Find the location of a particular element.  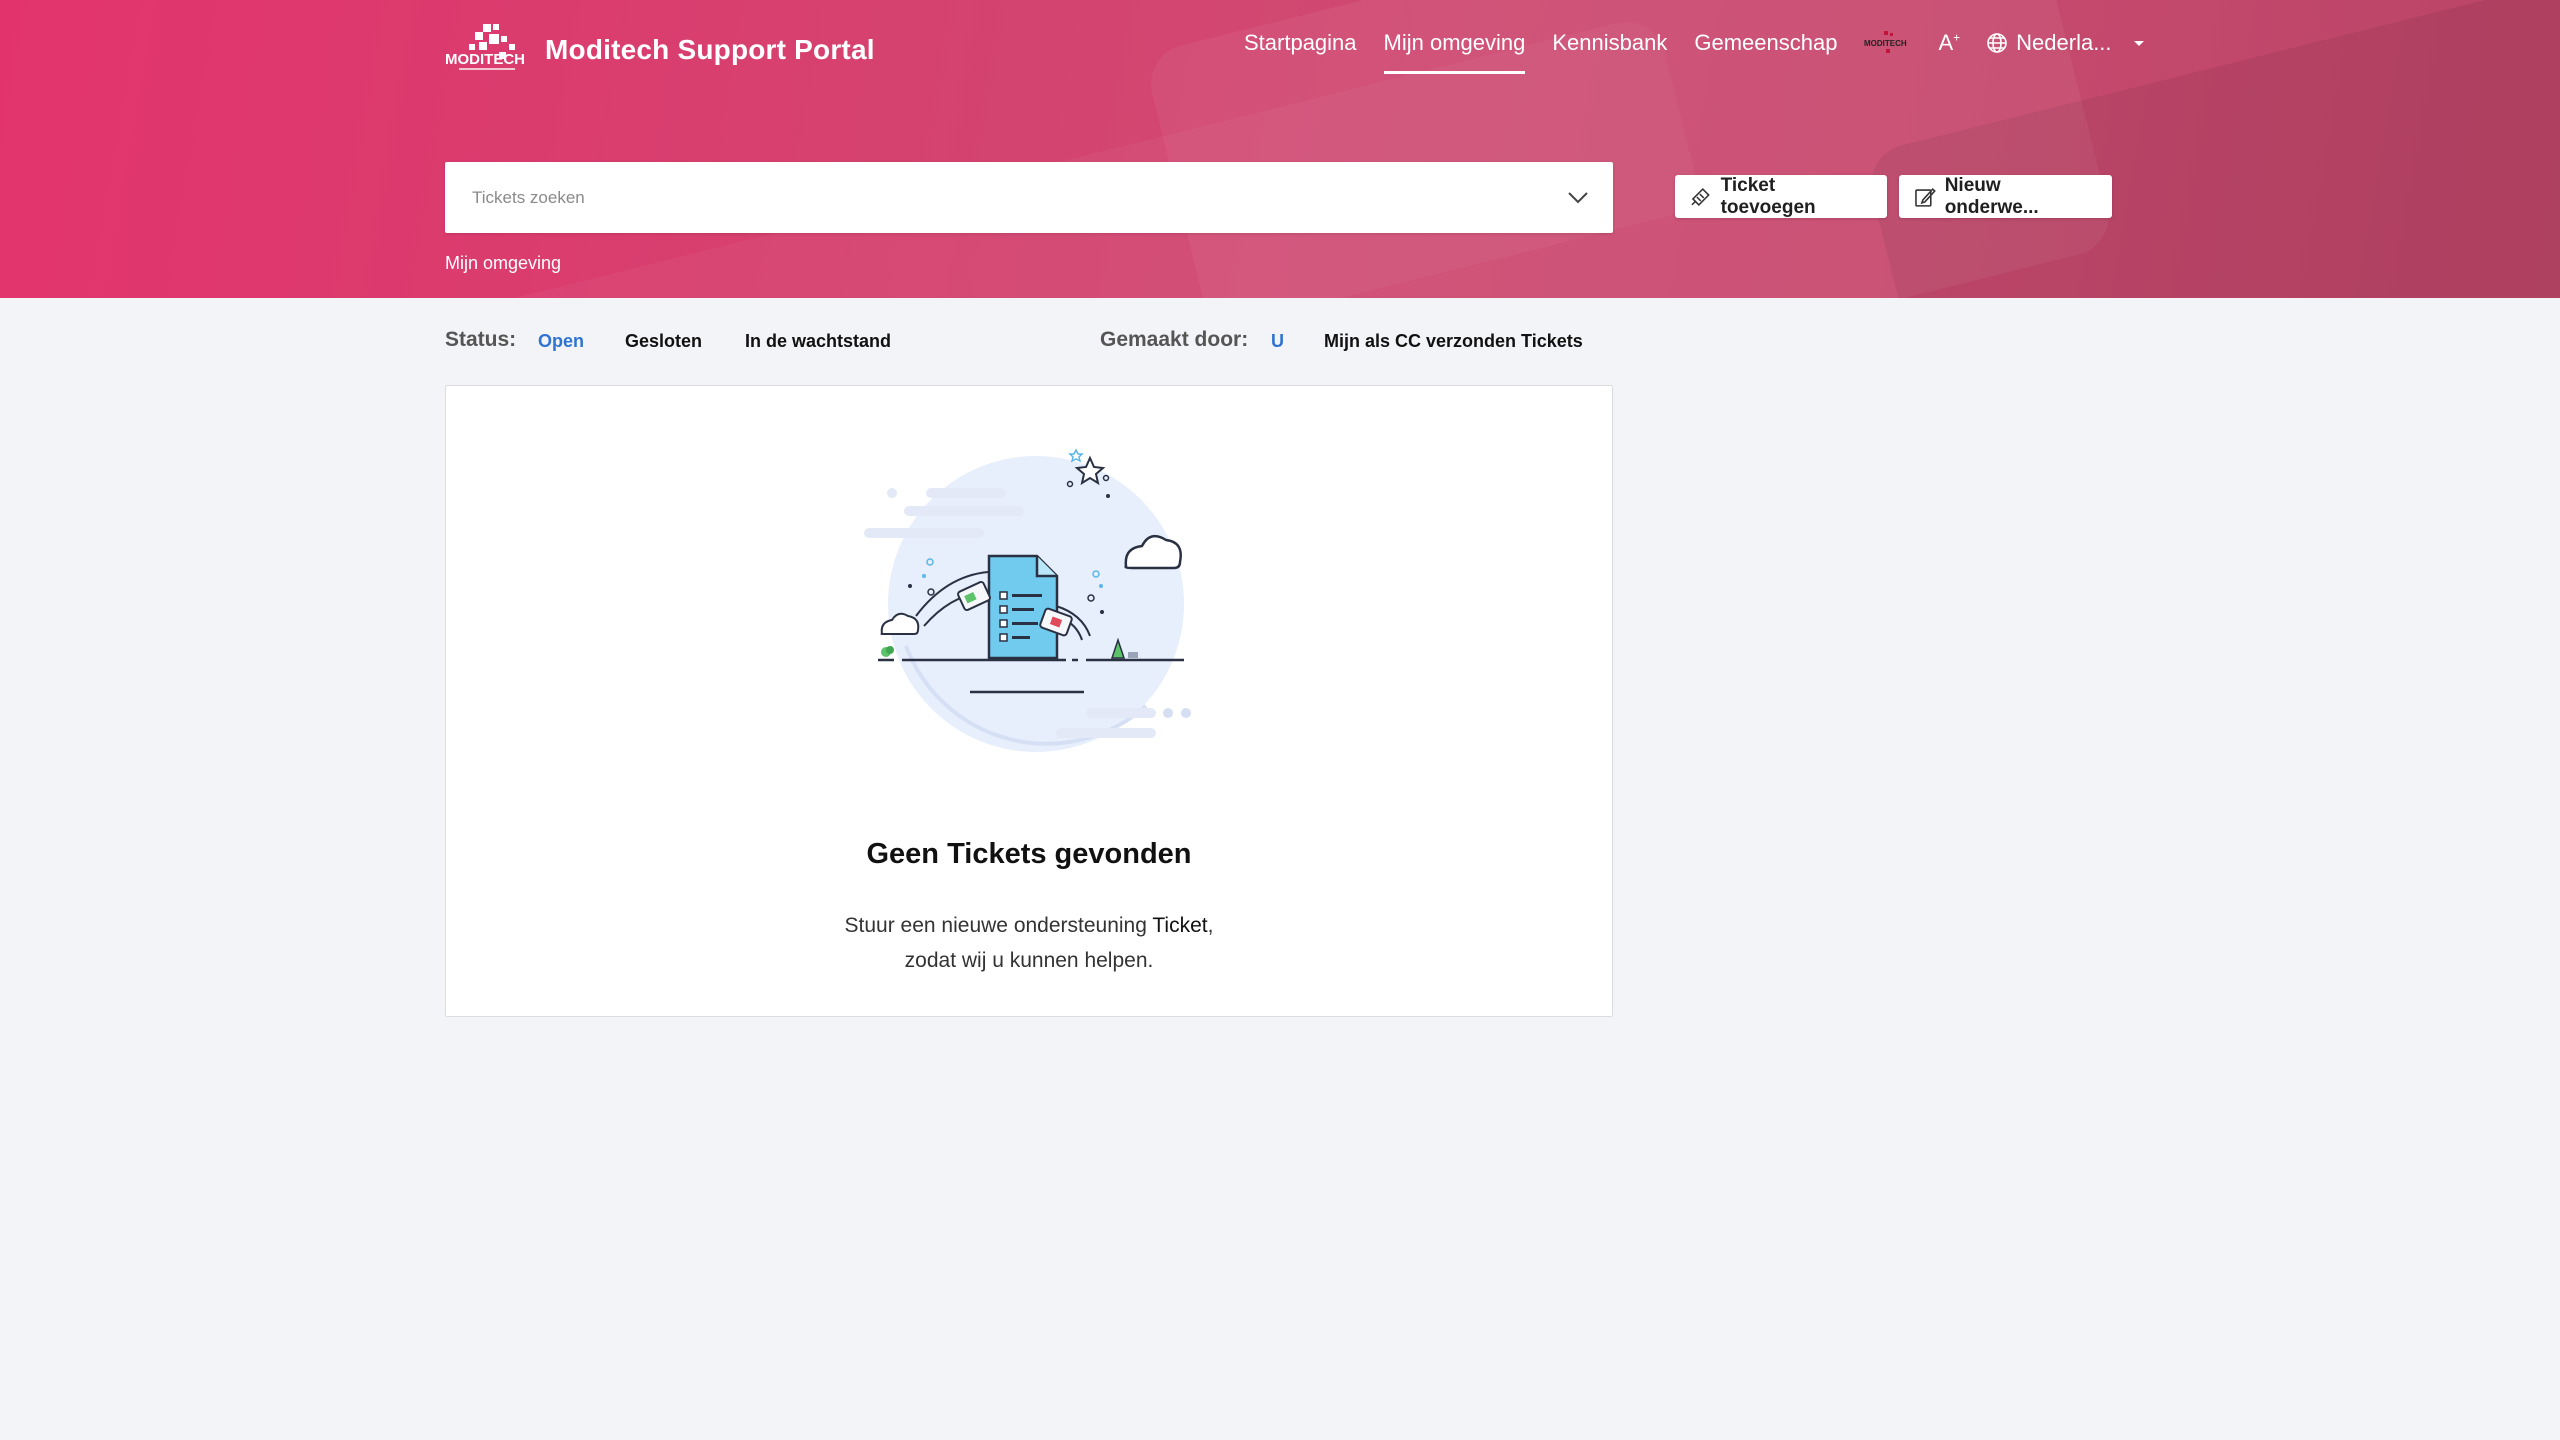

created-by-label: Gemaakt door: is located at coordinates (1174, 339).